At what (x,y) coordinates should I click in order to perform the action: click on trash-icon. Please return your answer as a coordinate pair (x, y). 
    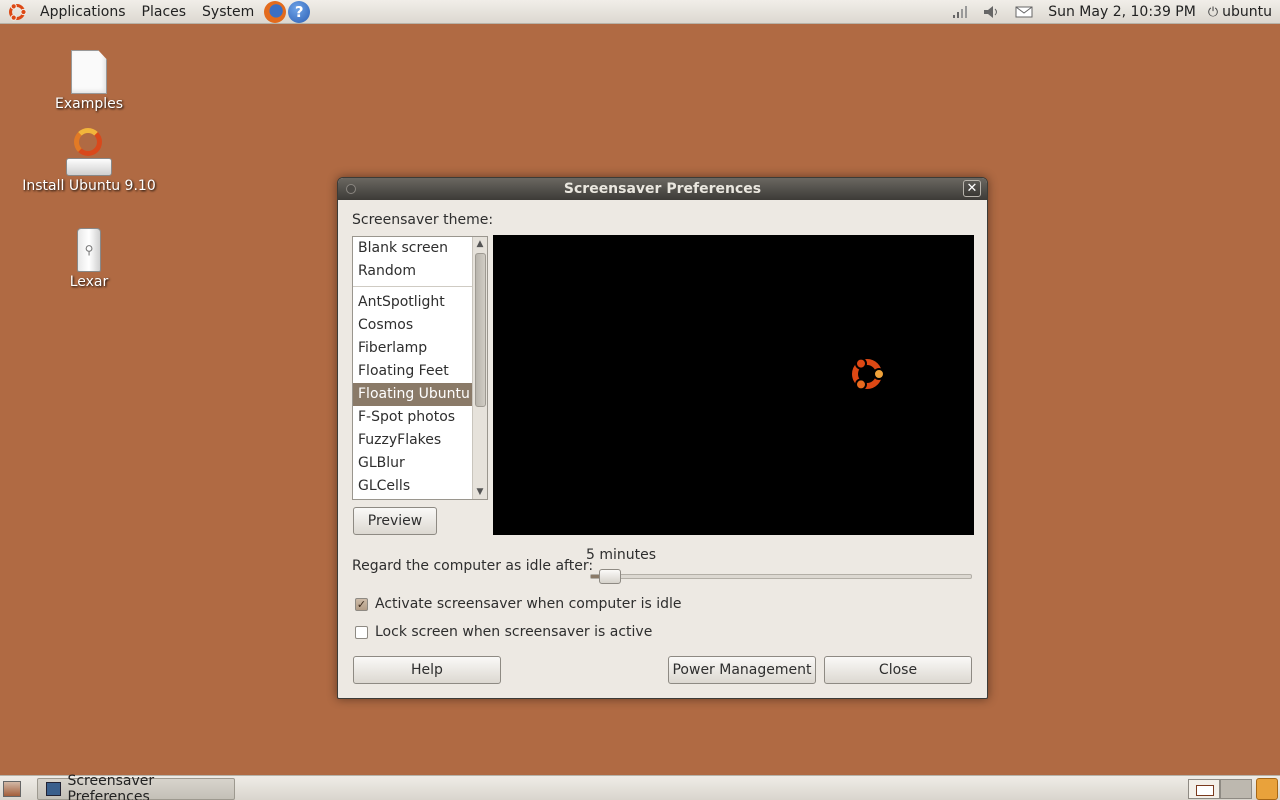
    Looking at the image, I should click on (1267, 789).